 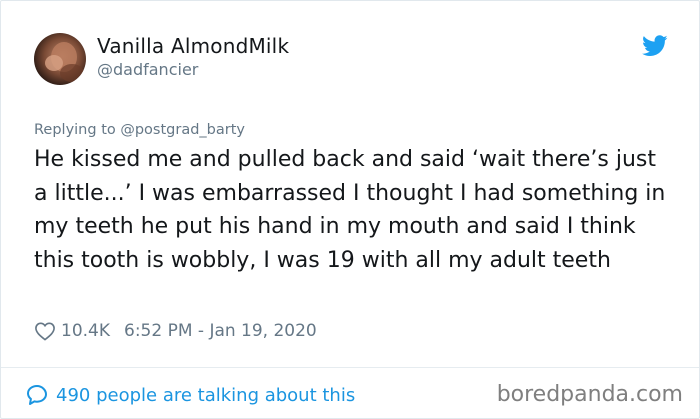 I want to click on avatar, so click(x=60, y=59).